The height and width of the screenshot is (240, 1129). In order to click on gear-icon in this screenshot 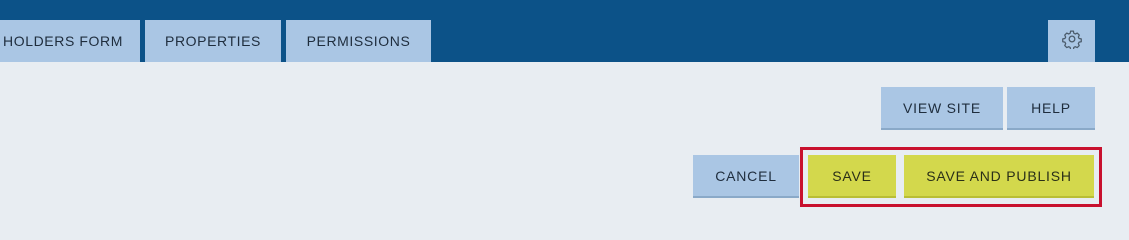, I will do `click(1071, 41)`.